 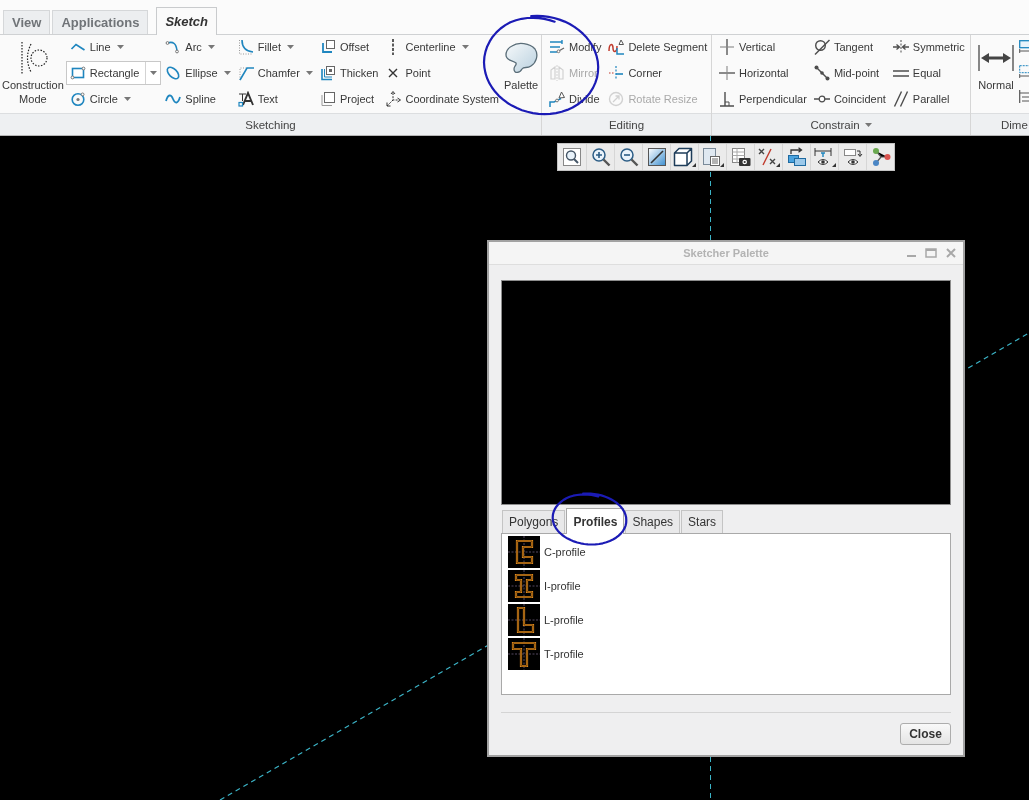 I want to click on vertical-cross-icon, so click(x=727, y=47).